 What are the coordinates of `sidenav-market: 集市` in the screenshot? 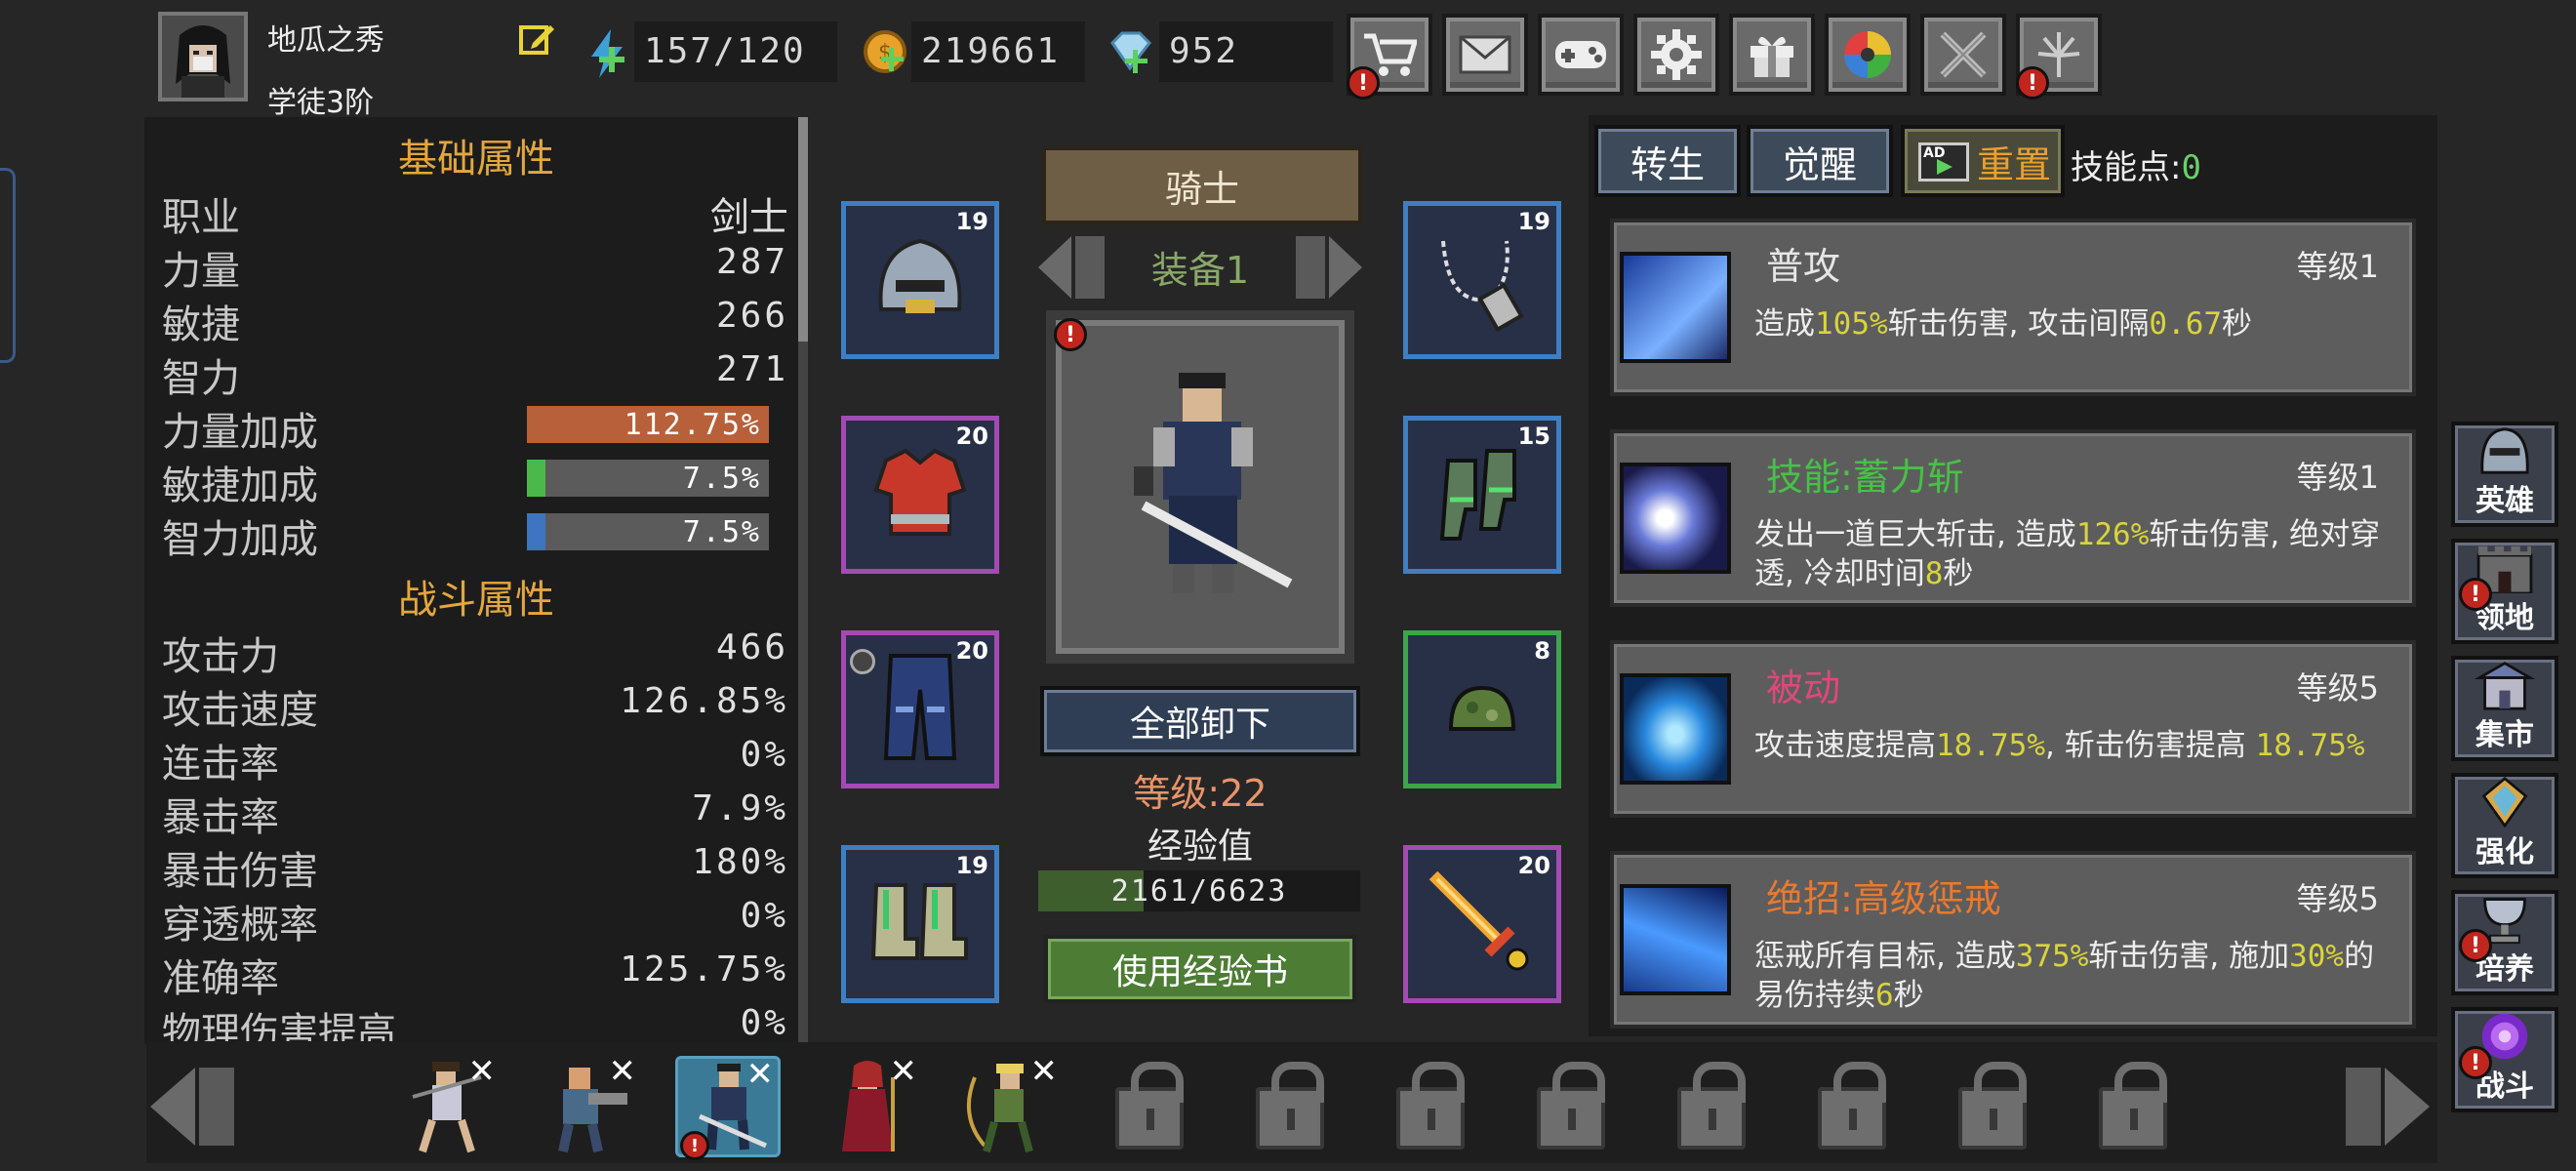 It's located at (2504, 708).